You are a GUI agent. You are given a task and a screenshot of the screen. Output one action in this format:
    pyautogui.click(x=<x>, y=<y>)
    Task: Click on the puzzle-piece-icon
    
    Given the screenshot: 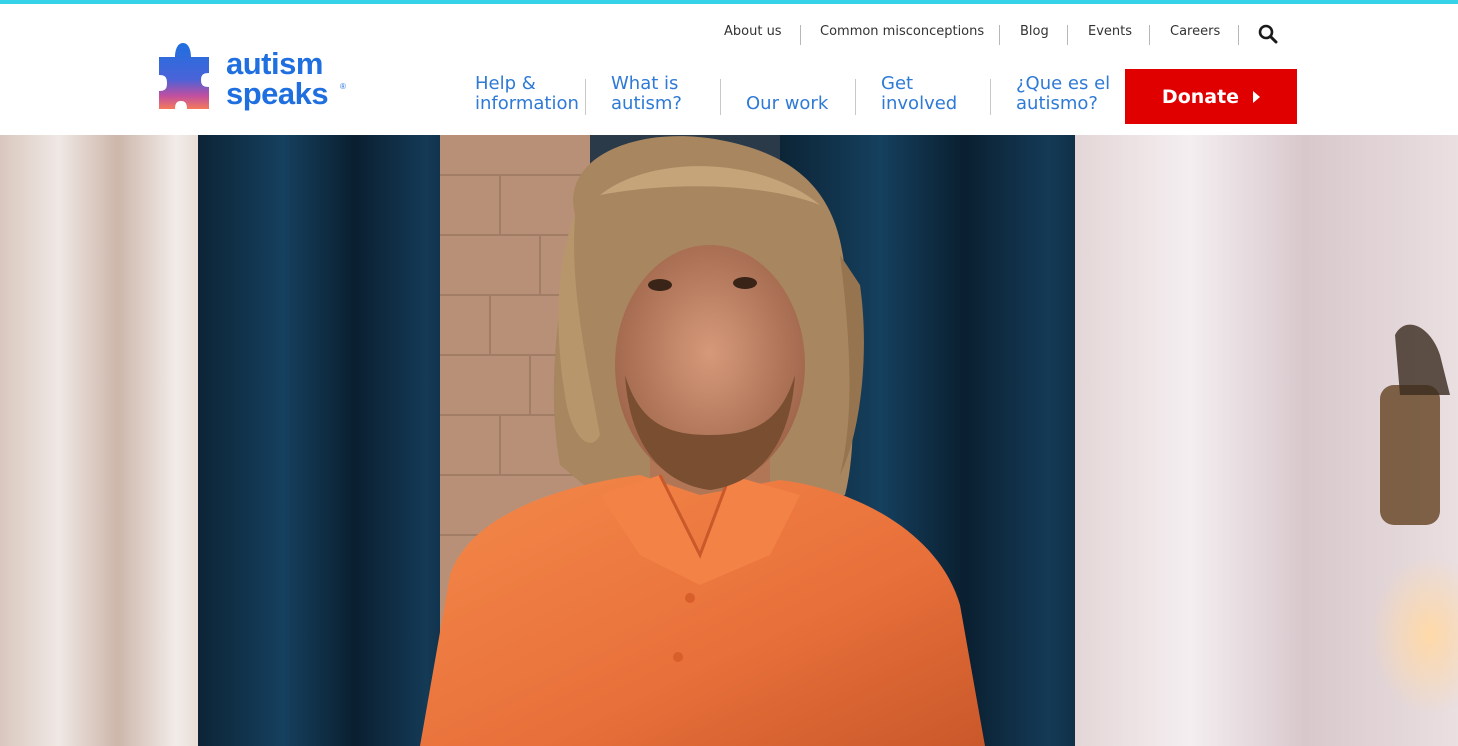 What is the action you would take?
    pyautogui.click(x=184, y=76)
    